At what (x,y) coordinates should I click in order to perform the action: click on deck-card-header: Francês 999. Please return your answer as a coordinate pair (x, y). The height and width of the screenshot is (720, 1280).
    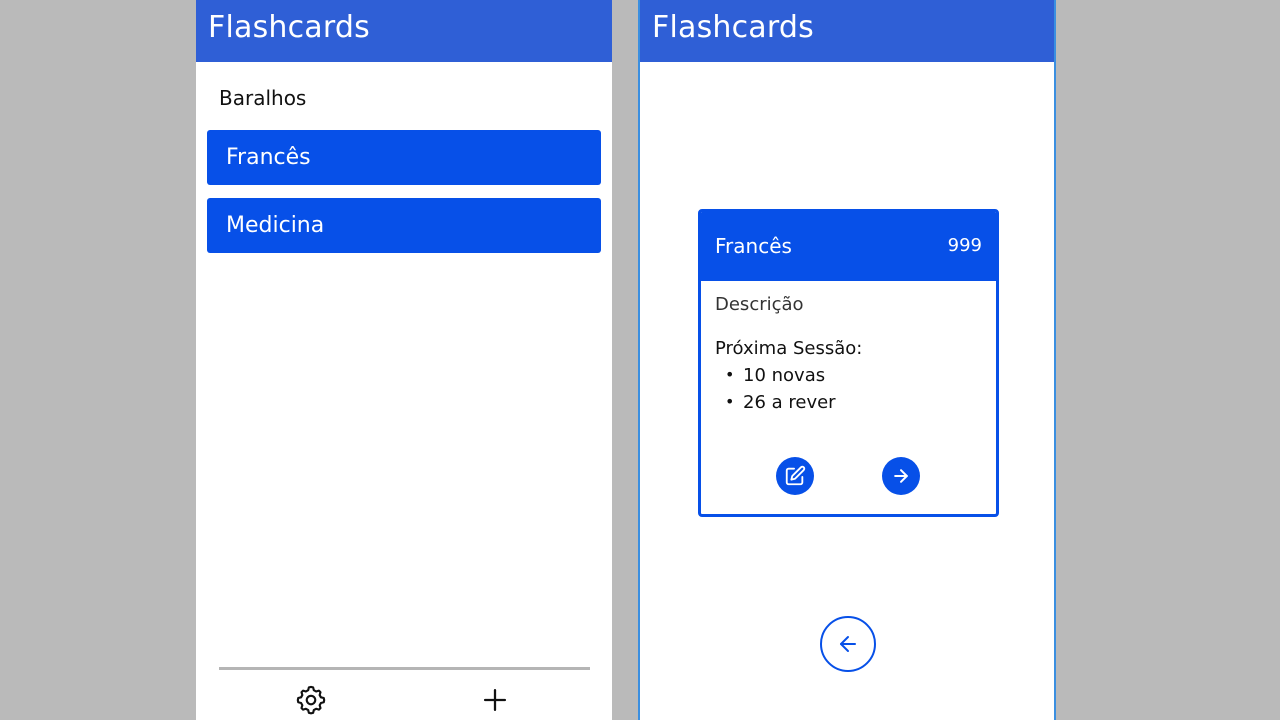
    Looking at the image, I should click on (848, 246).